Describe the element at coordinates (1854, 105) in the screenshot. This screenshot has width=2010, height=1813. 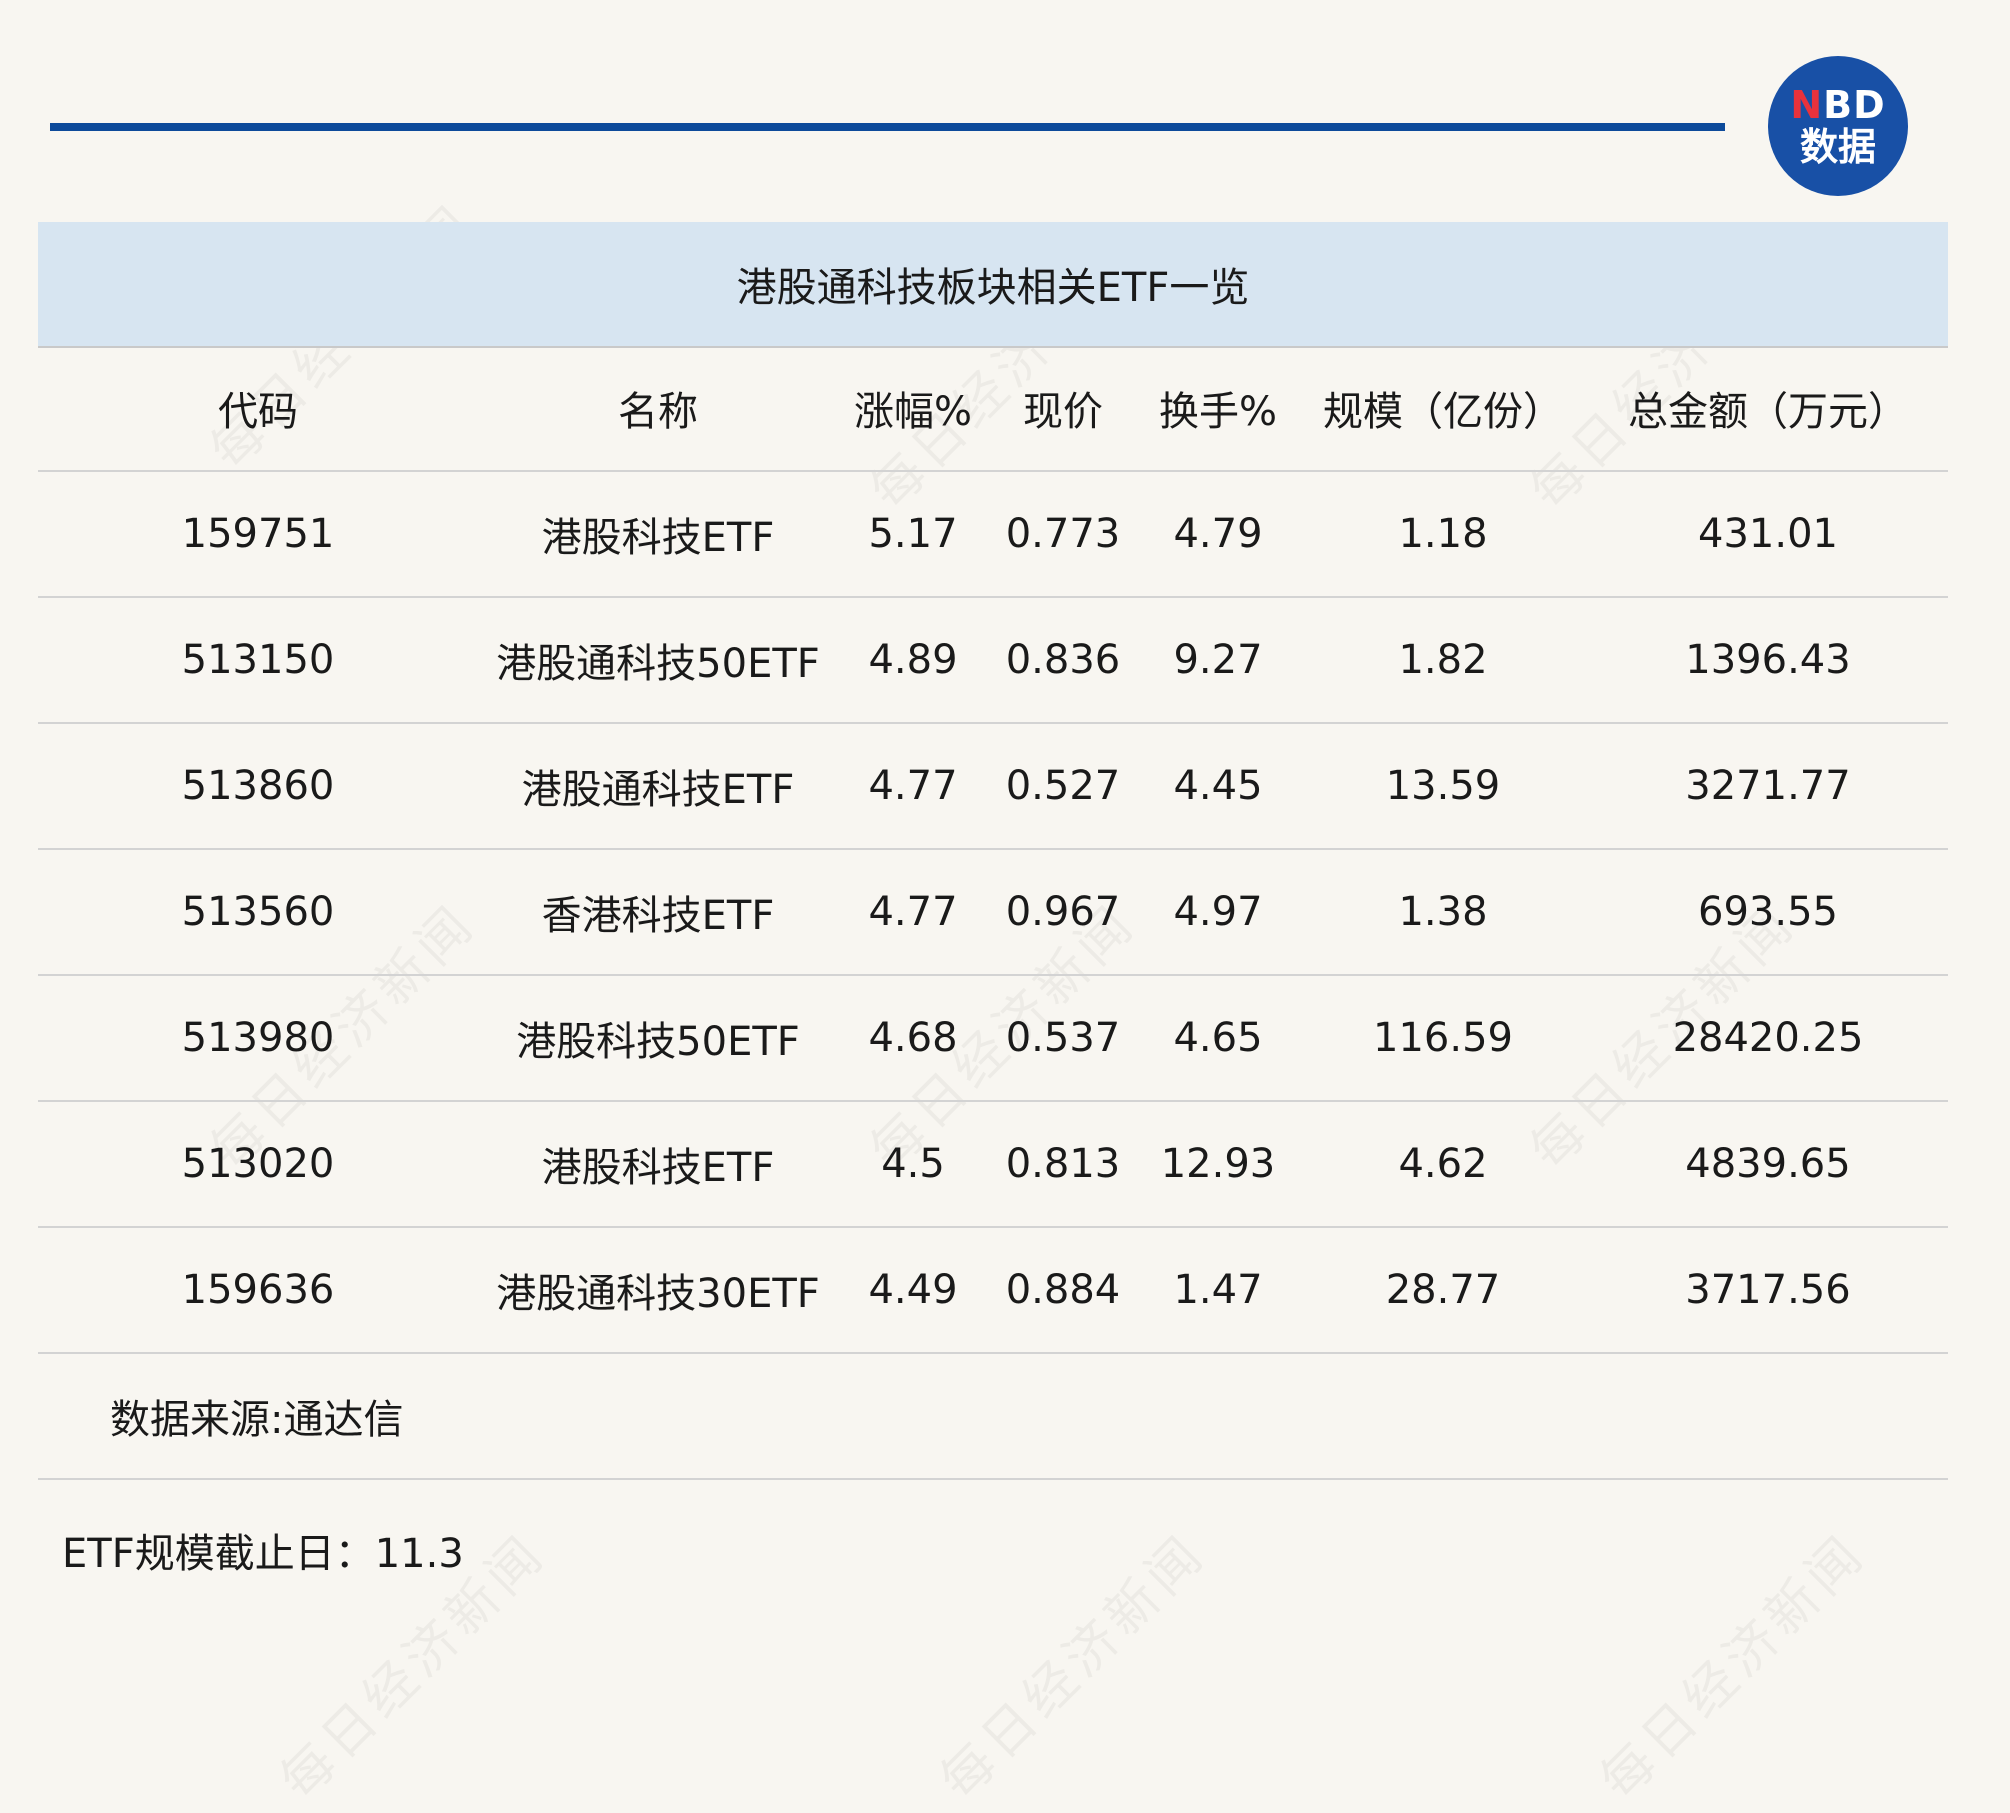
I see `logo-bd: BD` at that location.